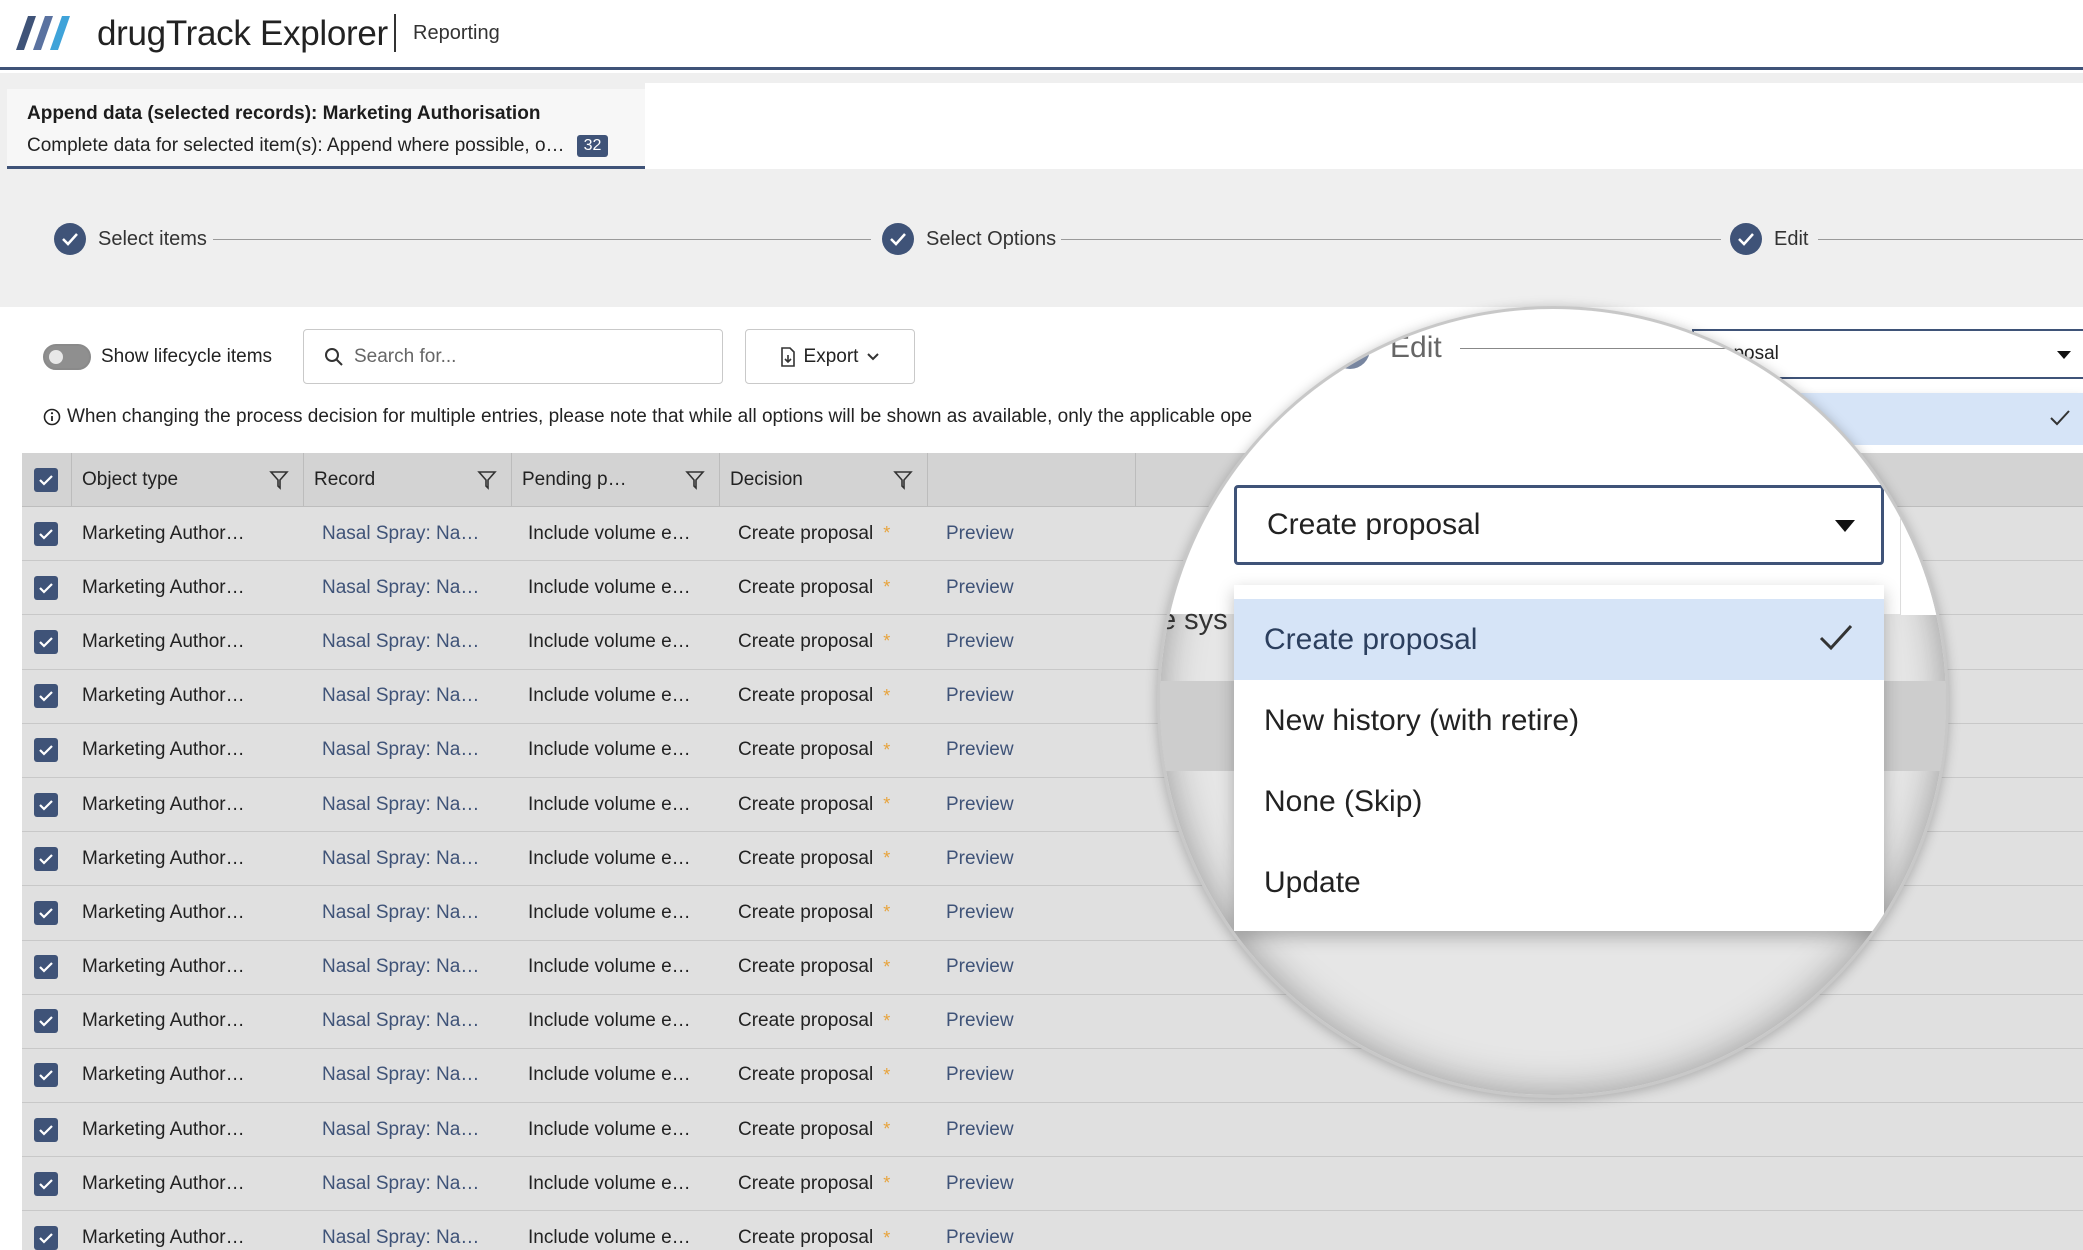  I want to click on header-object-type: Object type, so click(188, 479).